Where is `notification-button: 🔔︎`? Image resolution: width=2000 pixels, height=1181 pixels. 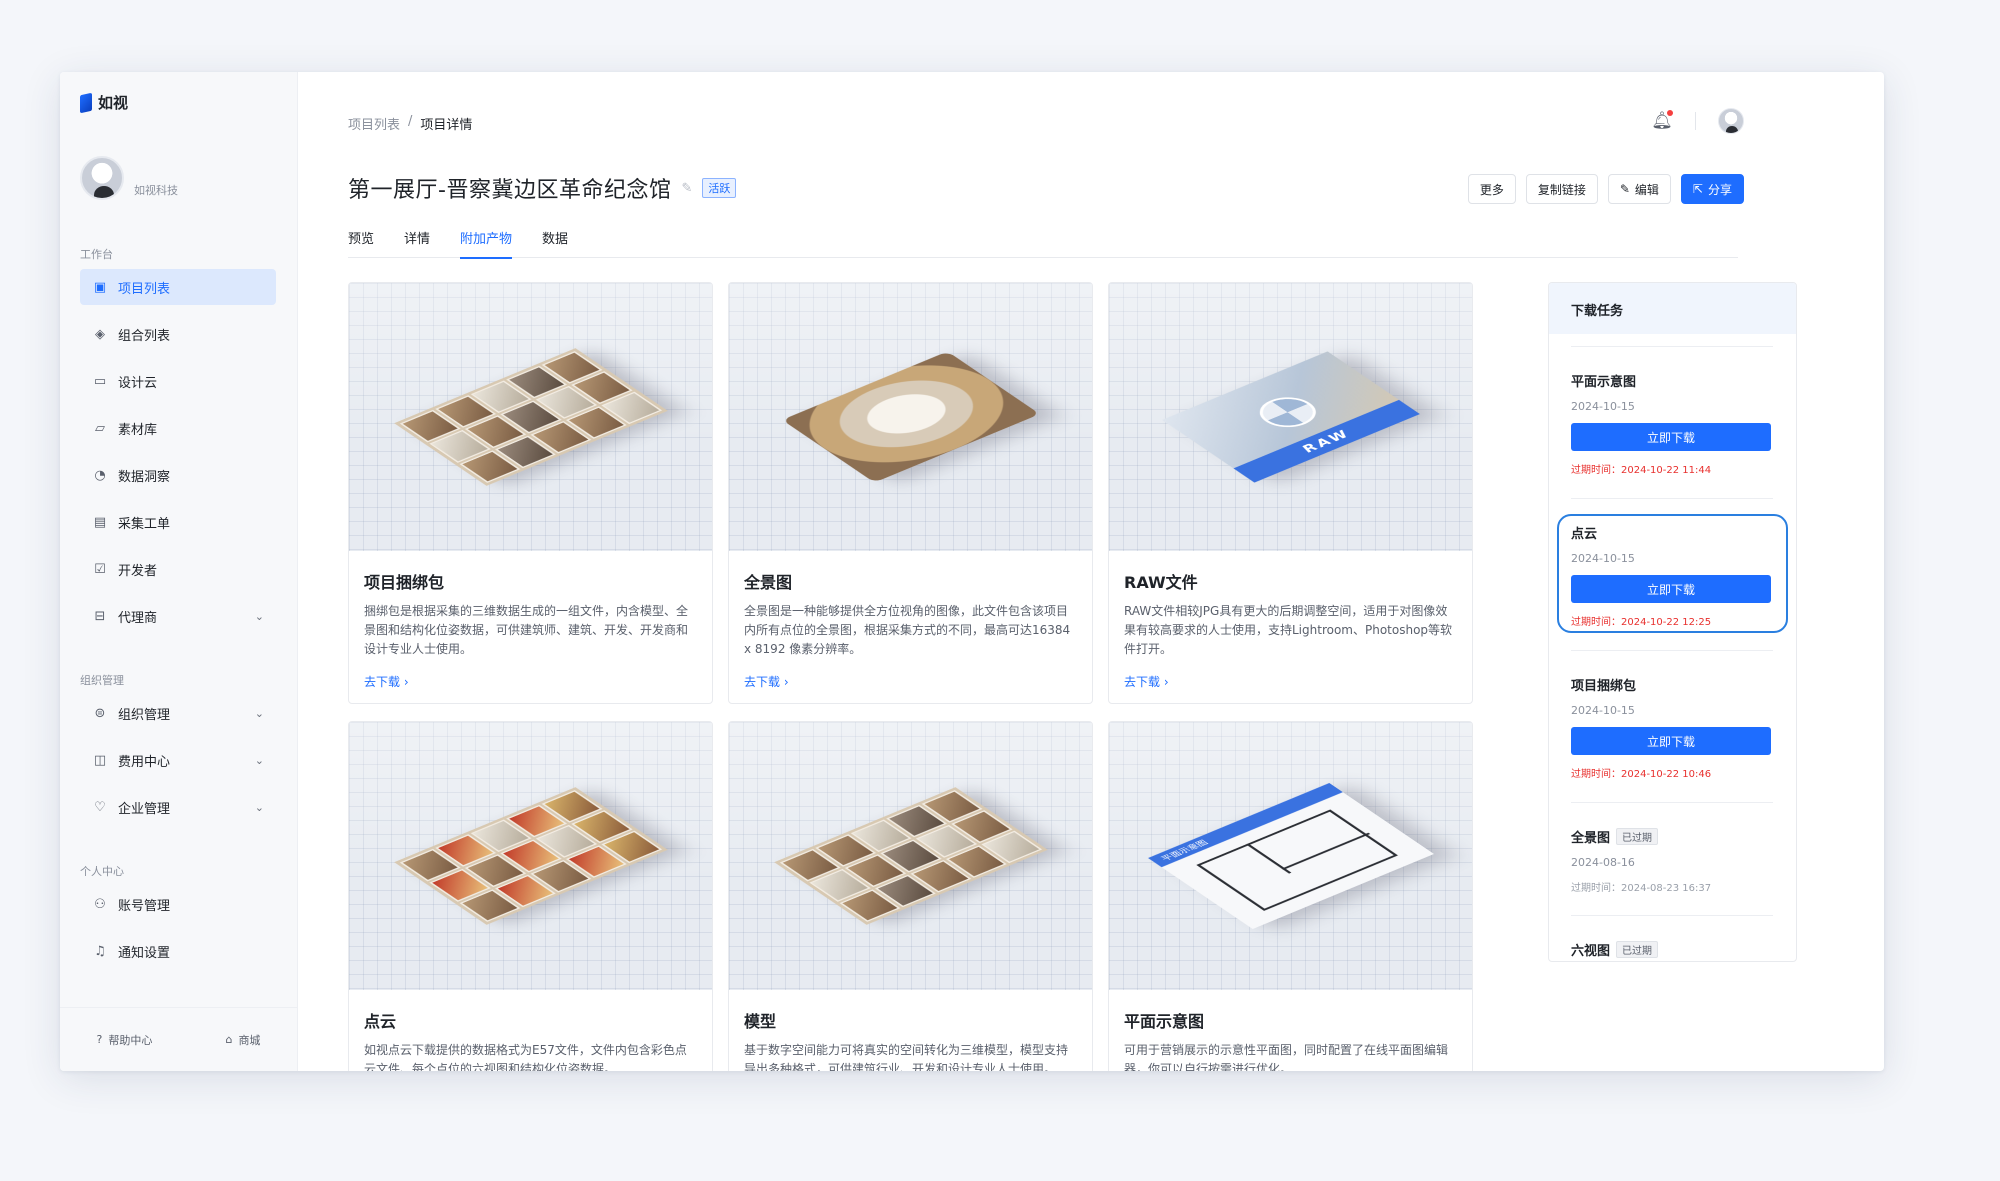
notification-button: 🔔︎ is located at coordinates (1662, 121).